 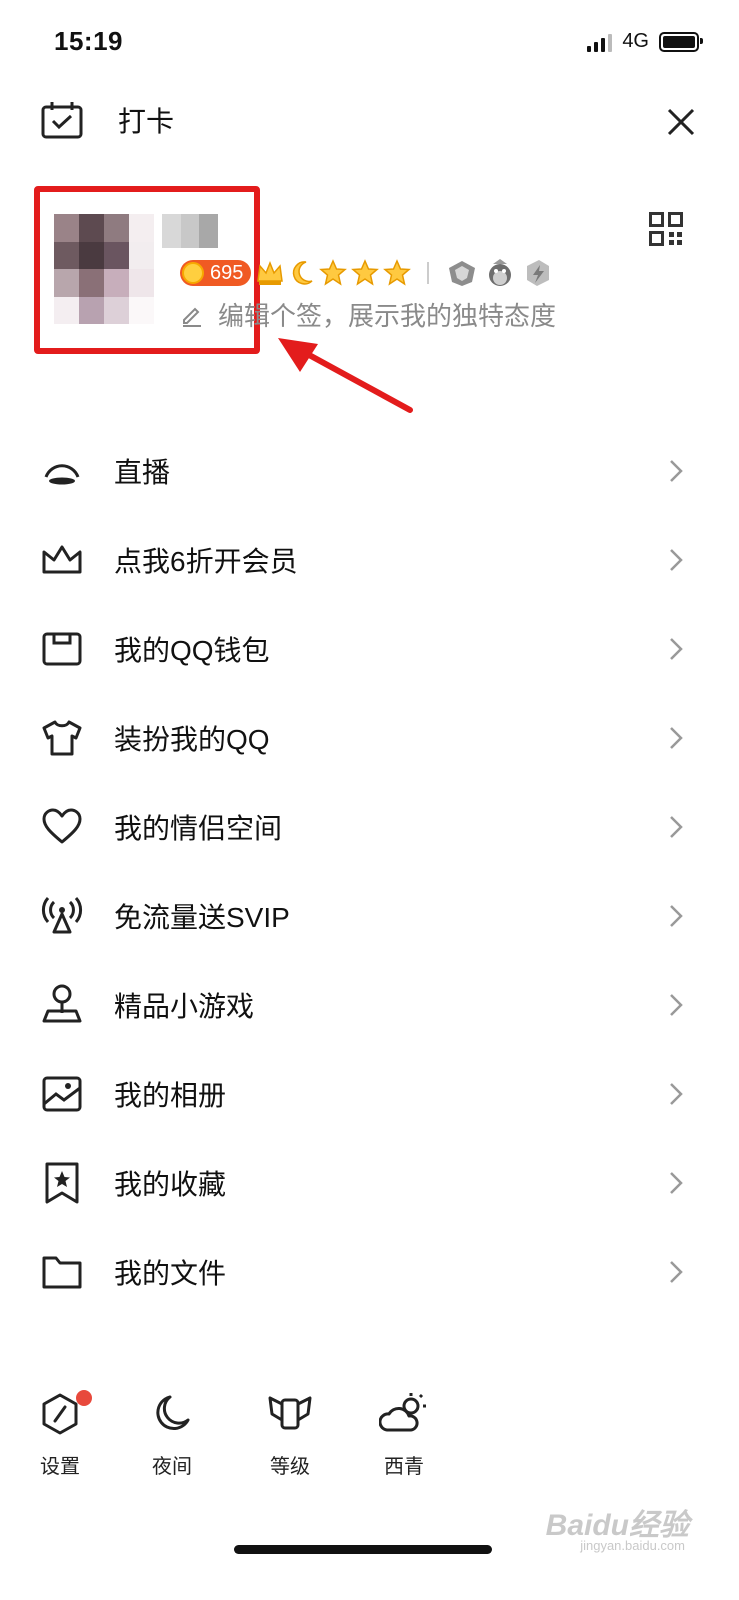 I want to click on svip-badge-icon, so click(x=462, y=273).